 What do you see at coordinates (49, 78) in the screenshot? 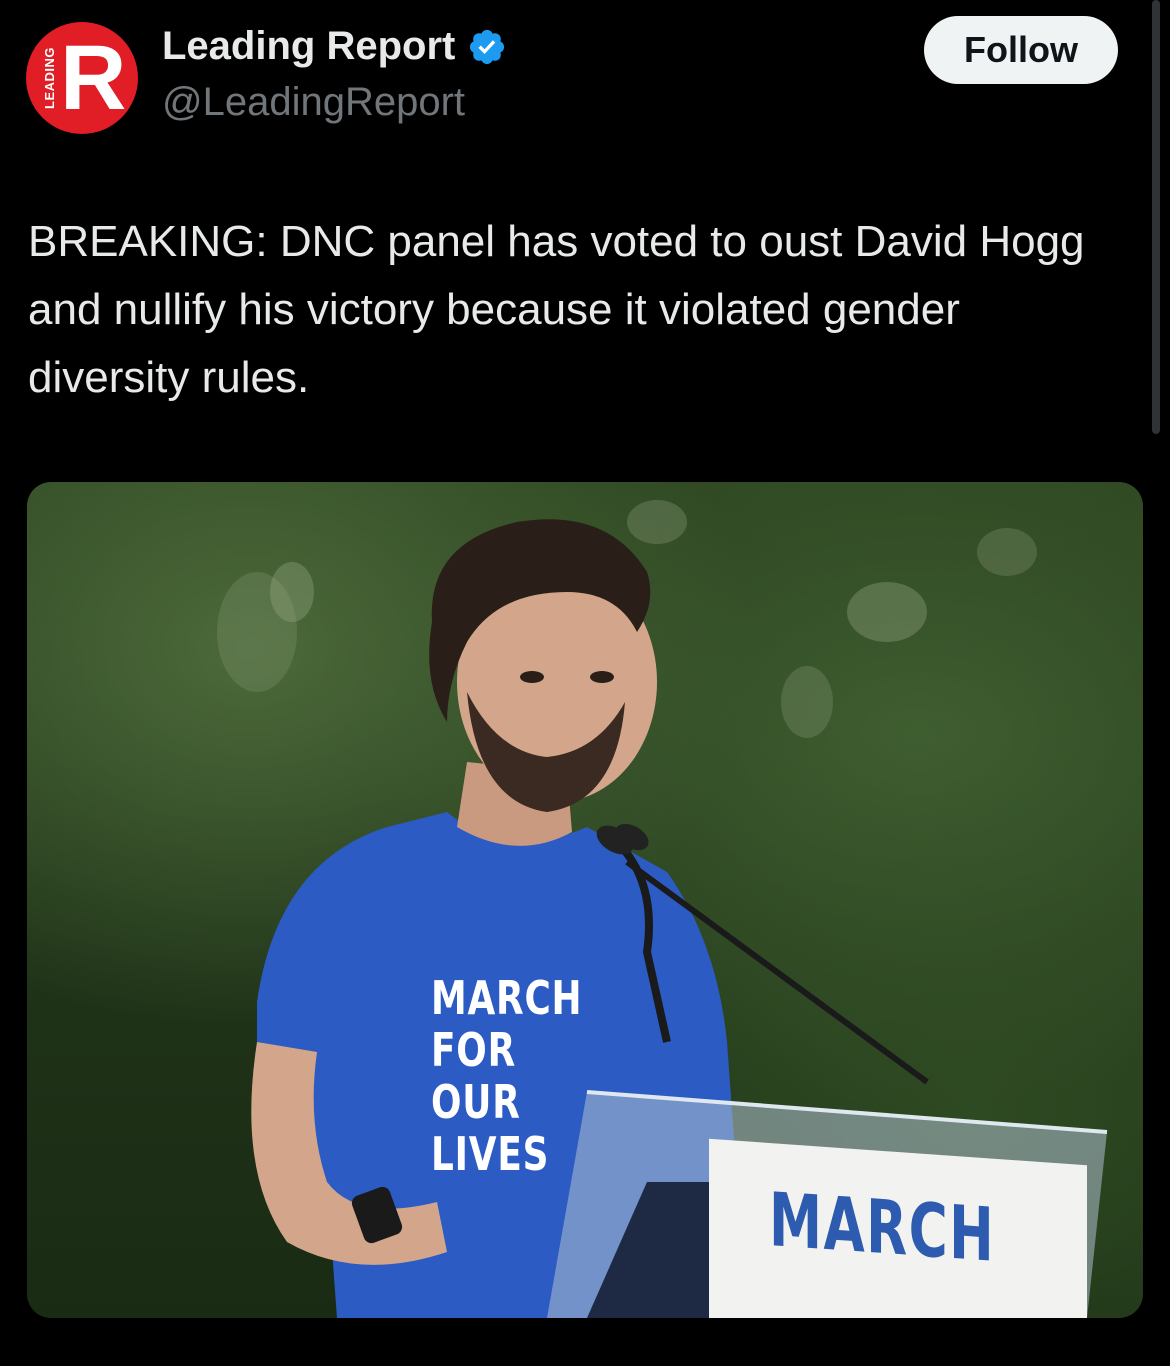
I see `avatar-side-text: LEADING` at bounding box center [49, 78].